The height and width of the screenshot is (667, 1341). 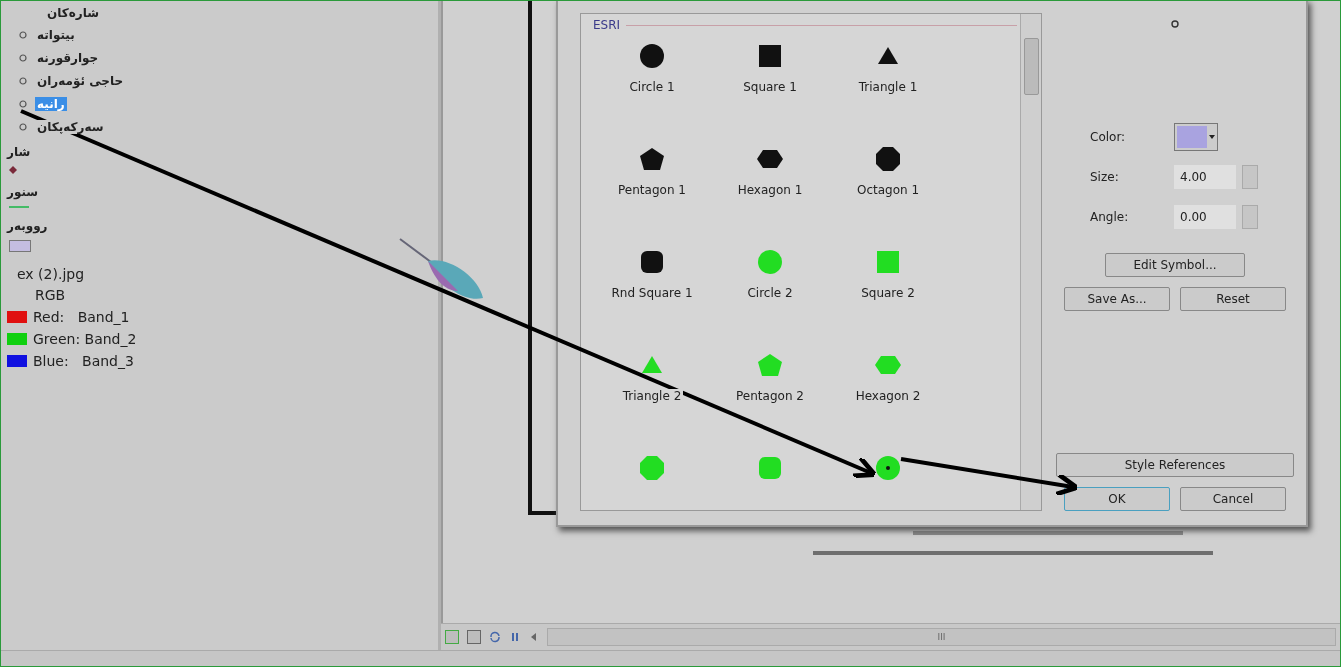 I want to click on field-label: Angle:, so click(x=1110, y=217).